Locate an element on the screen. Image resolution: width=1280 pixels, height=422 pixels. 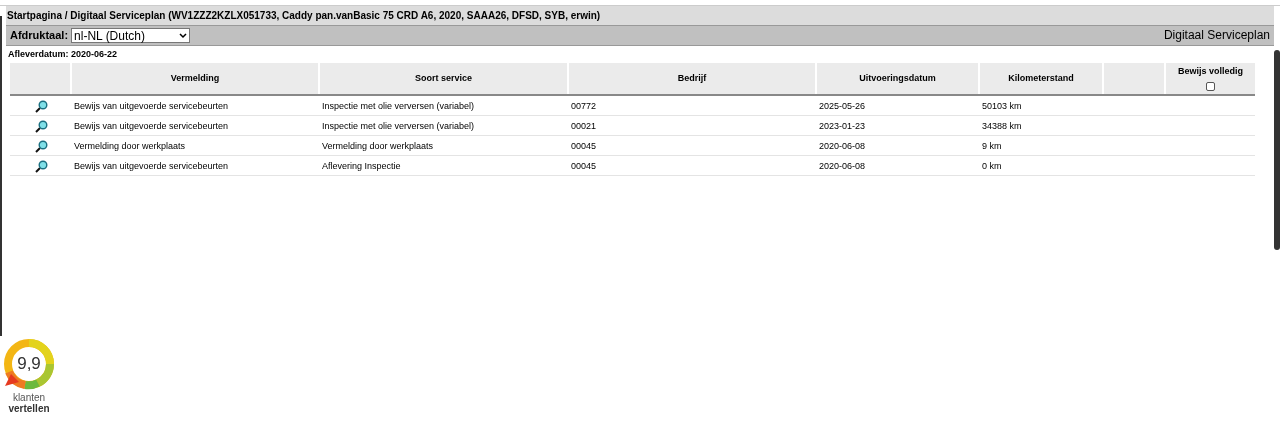
column-header: Vermelding is located at coordinates (196, 78).